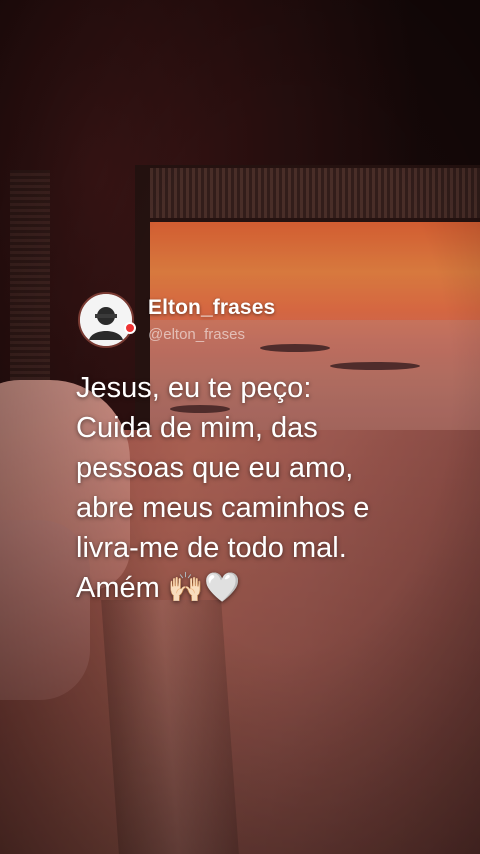  I want to click on quote-line: livra-me de todo mal., so click(211, 548).